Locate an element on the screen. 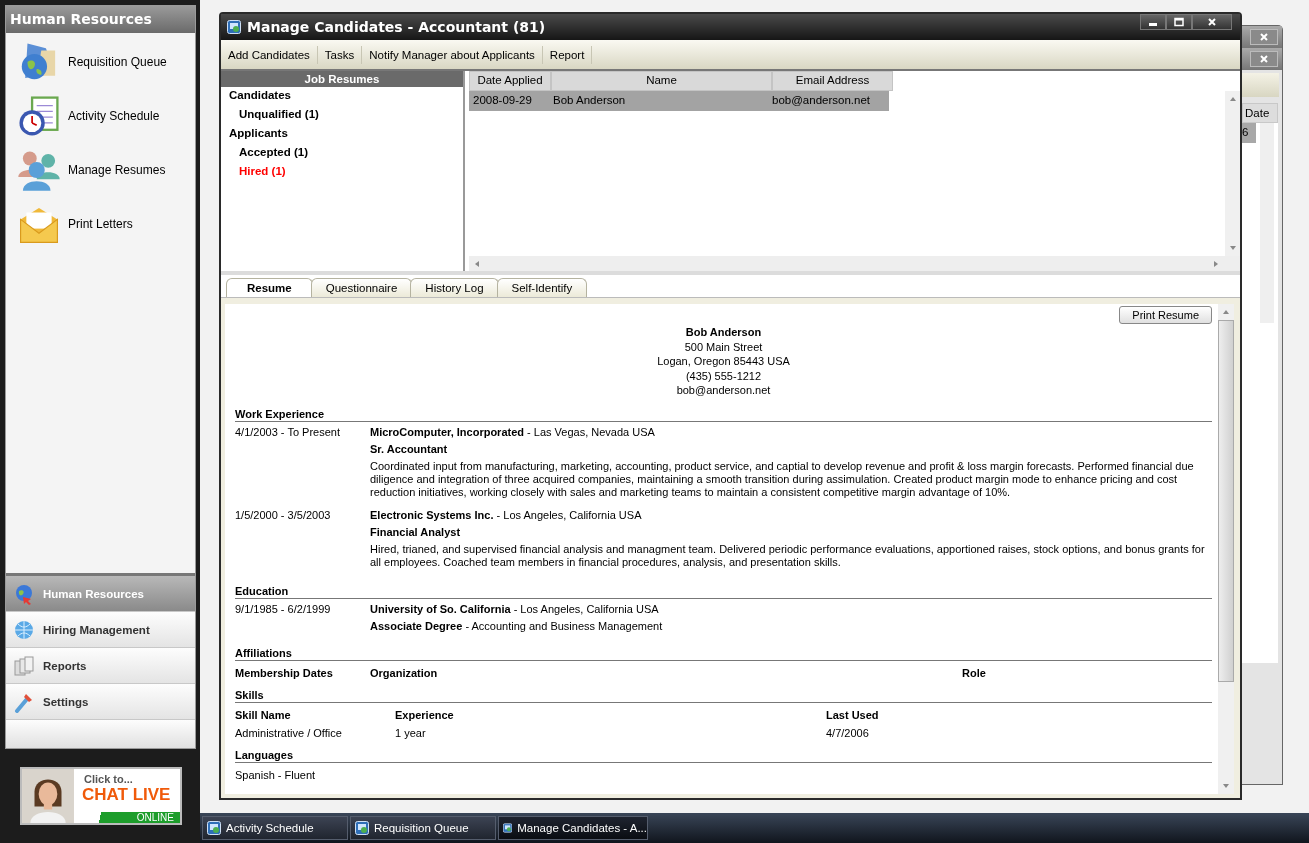 Image resolution: width=1309 pixels, height=843 pixels. column-header: Role is located at coordinates (974, 672).